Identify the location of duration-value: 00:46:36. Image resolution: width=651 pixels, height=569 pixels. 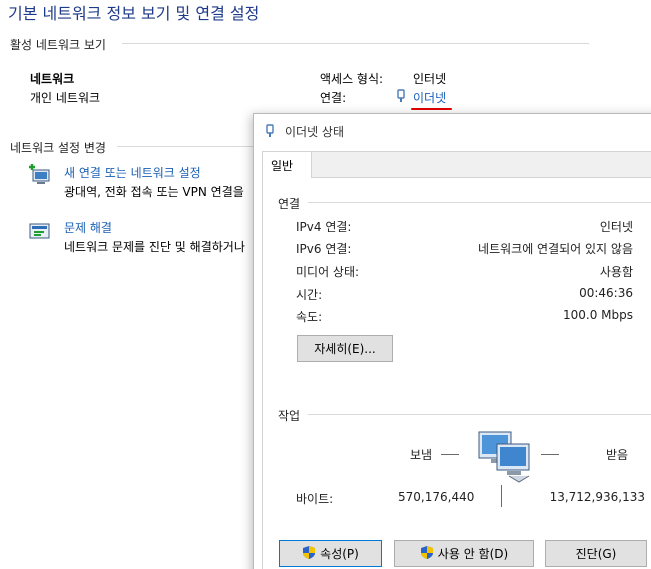
(606, 293).